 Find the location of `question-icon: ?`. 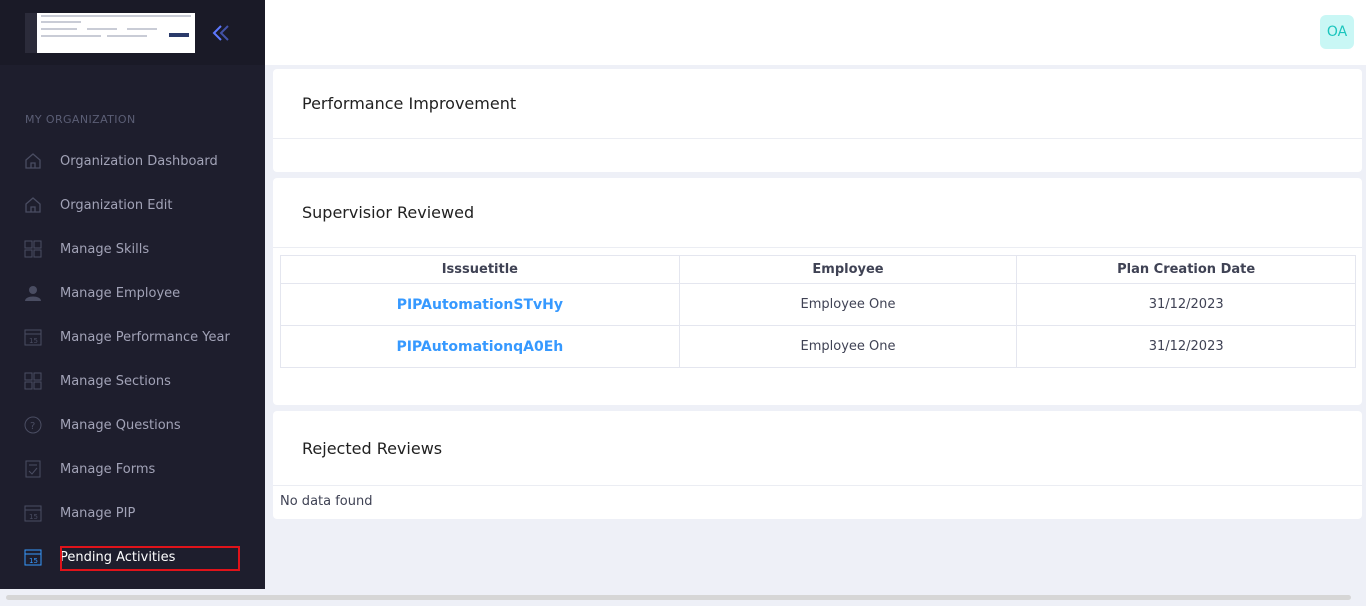

question-icon: ? is located at coordinates (33, 425).